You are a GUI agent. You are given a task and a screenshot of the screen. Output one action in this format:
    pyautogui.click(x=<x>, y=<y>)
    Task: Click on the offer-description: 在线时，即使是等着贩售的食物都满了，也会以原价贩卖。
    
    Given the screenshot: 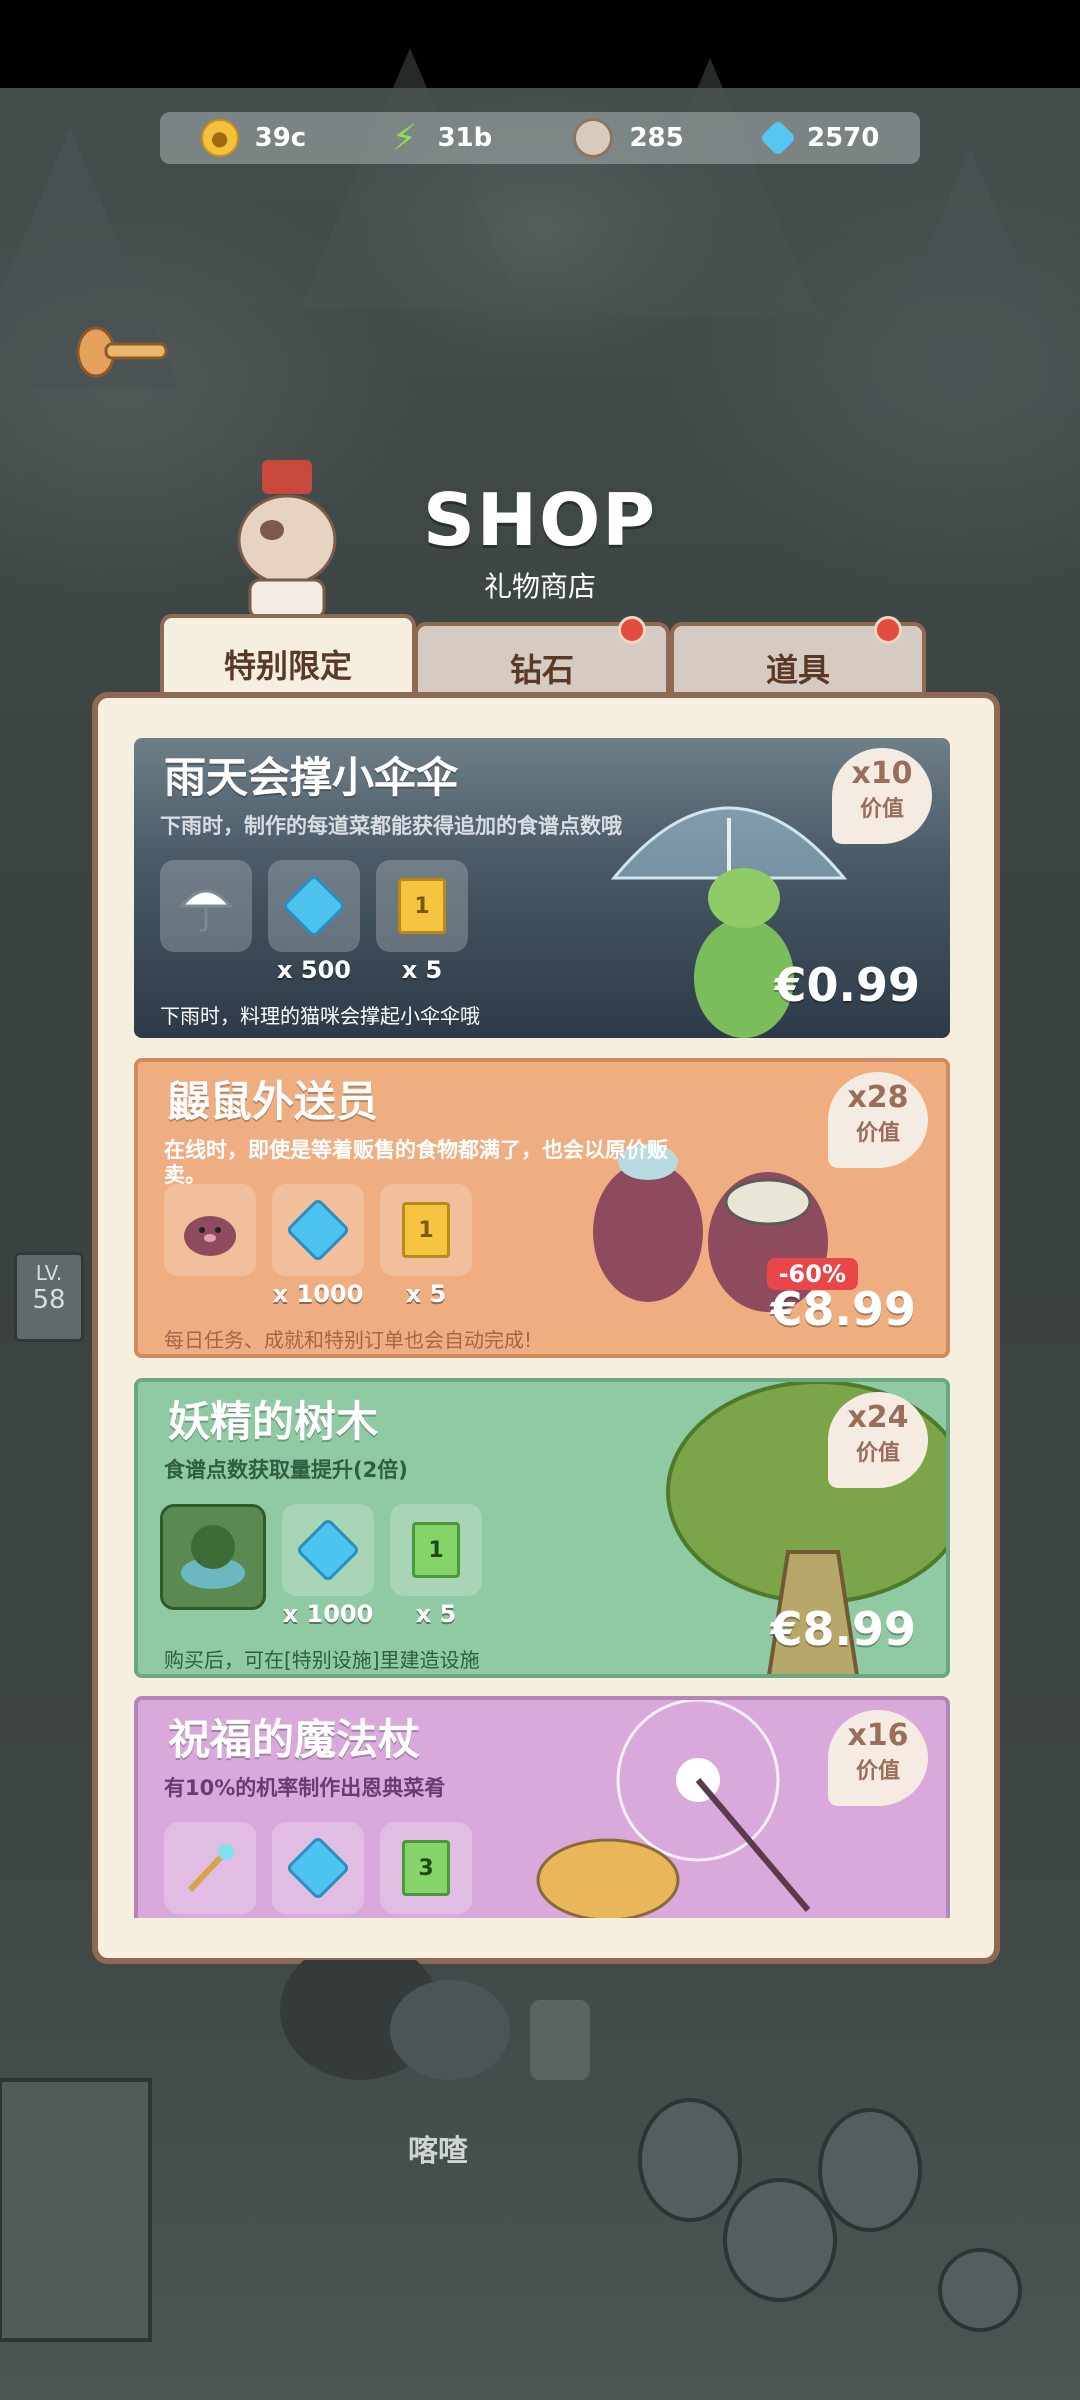 What is the action you would take?
    pyautogui.click(x=416, y=1162)
    